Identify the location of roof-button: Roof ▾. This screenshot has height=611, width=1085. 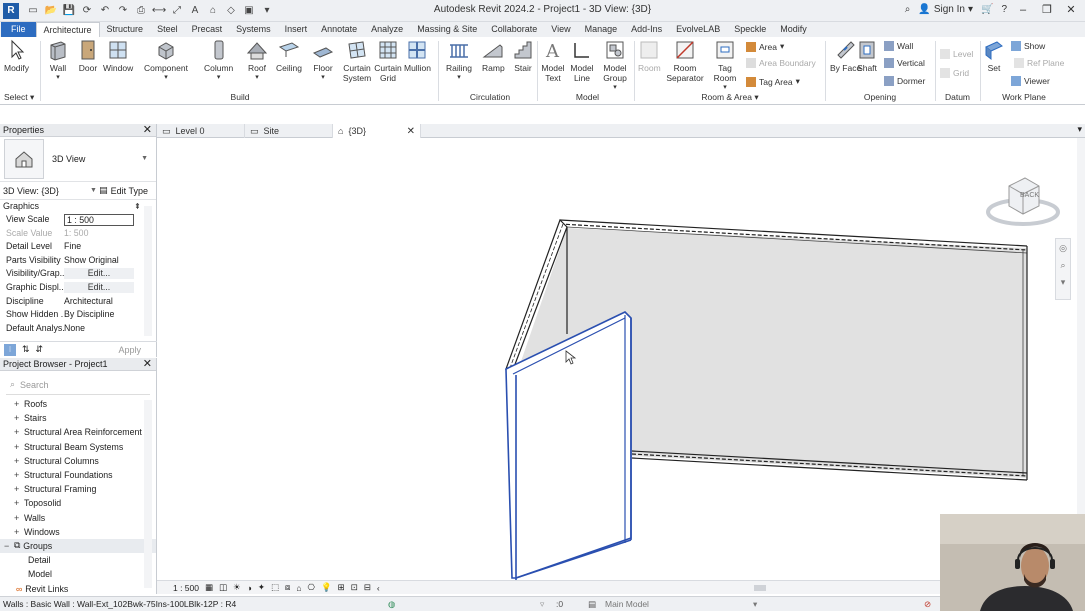
(257, 61).